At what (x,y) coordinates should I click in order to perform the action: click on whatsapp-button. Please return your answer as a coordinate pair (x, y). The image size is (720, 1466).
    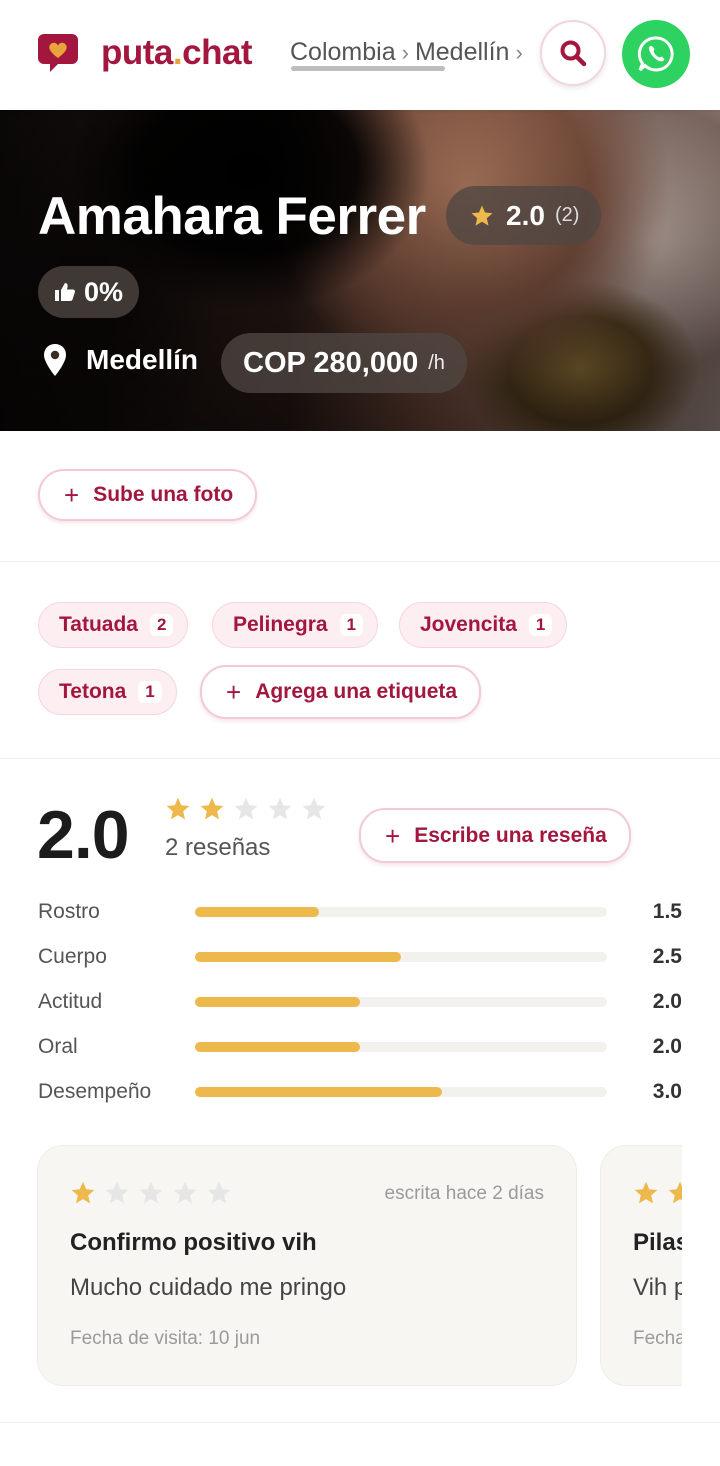
    Looking at the image, I should click on (656, 54).